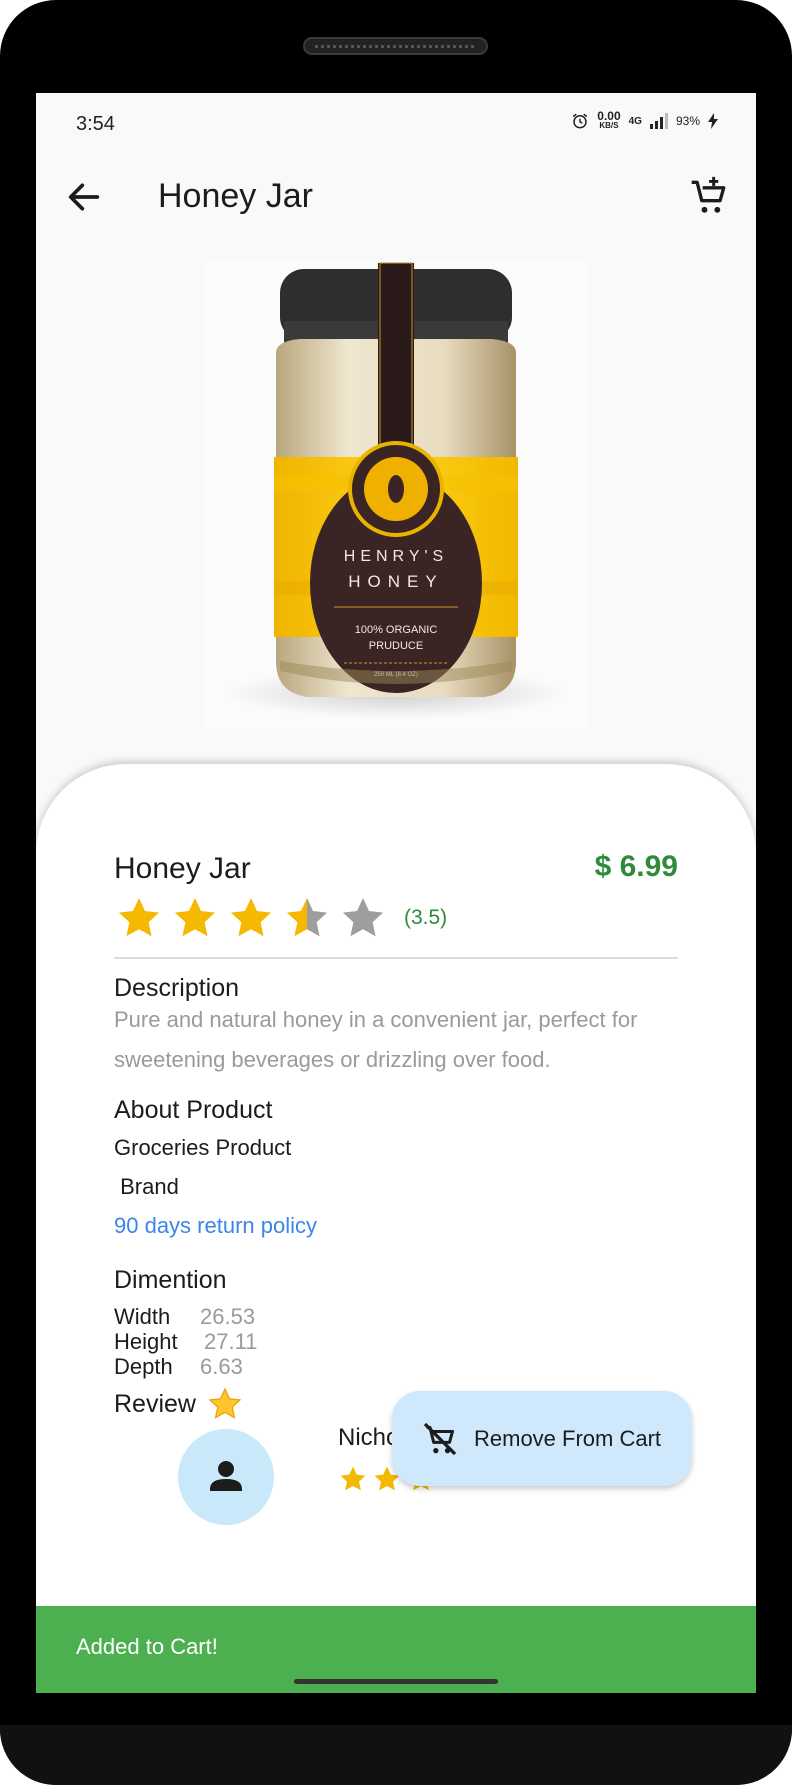  What do you see at coordinates (155, 1403) in the screenshot?
I see `review-heading: Review` at bounding box center [155, 1403].